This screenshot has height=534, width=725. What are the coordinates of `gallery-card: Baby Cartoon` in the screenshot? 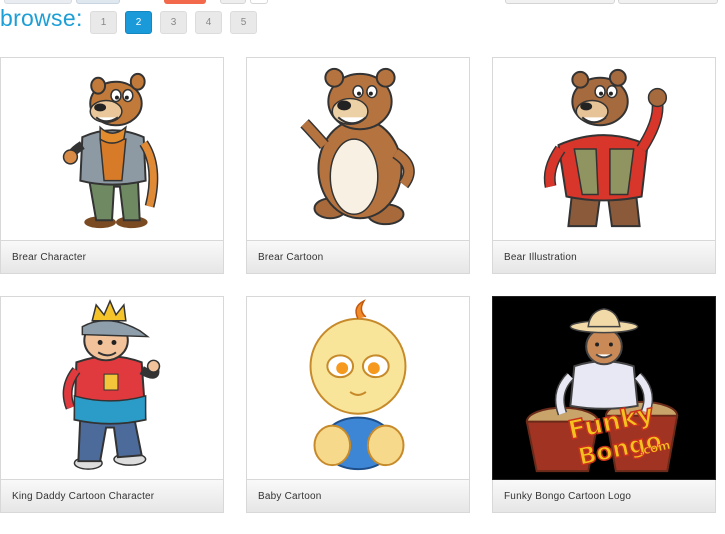 It's located at (358, 404).